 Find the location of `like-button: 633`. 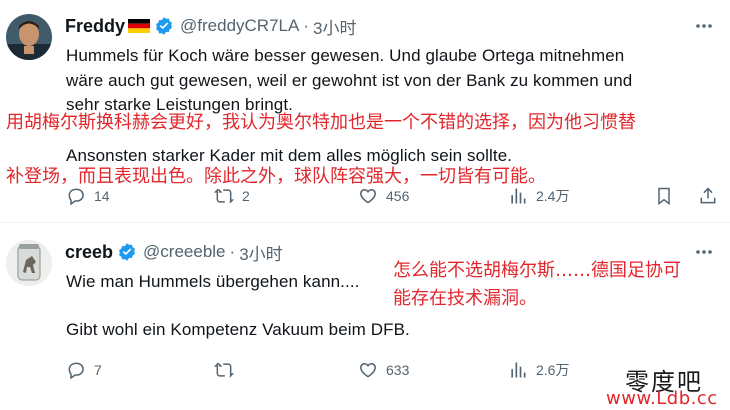

like-button: 633 is located at coordinates (383, 370).